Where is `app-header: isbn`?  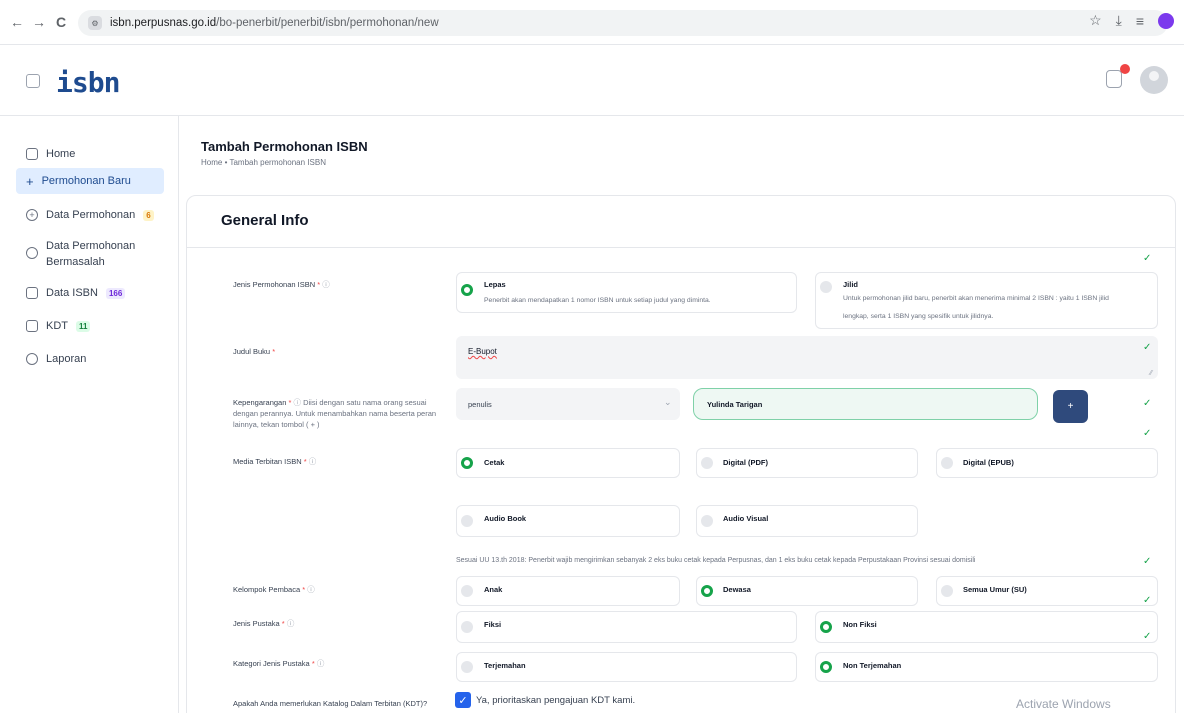
app-header: isbn is located at coordinates (592, 81).